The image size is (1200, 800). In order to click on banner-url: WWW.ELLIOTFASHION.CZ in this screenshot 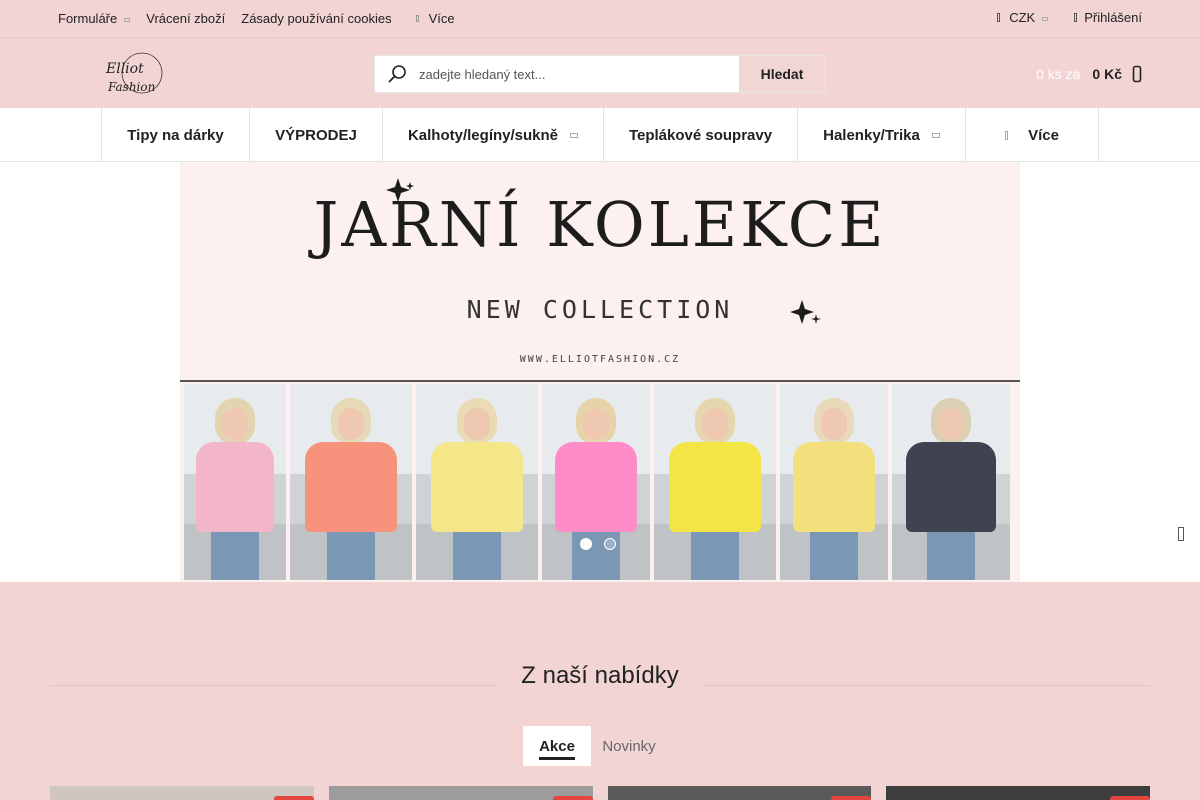, I will do `click(600, 359)`.